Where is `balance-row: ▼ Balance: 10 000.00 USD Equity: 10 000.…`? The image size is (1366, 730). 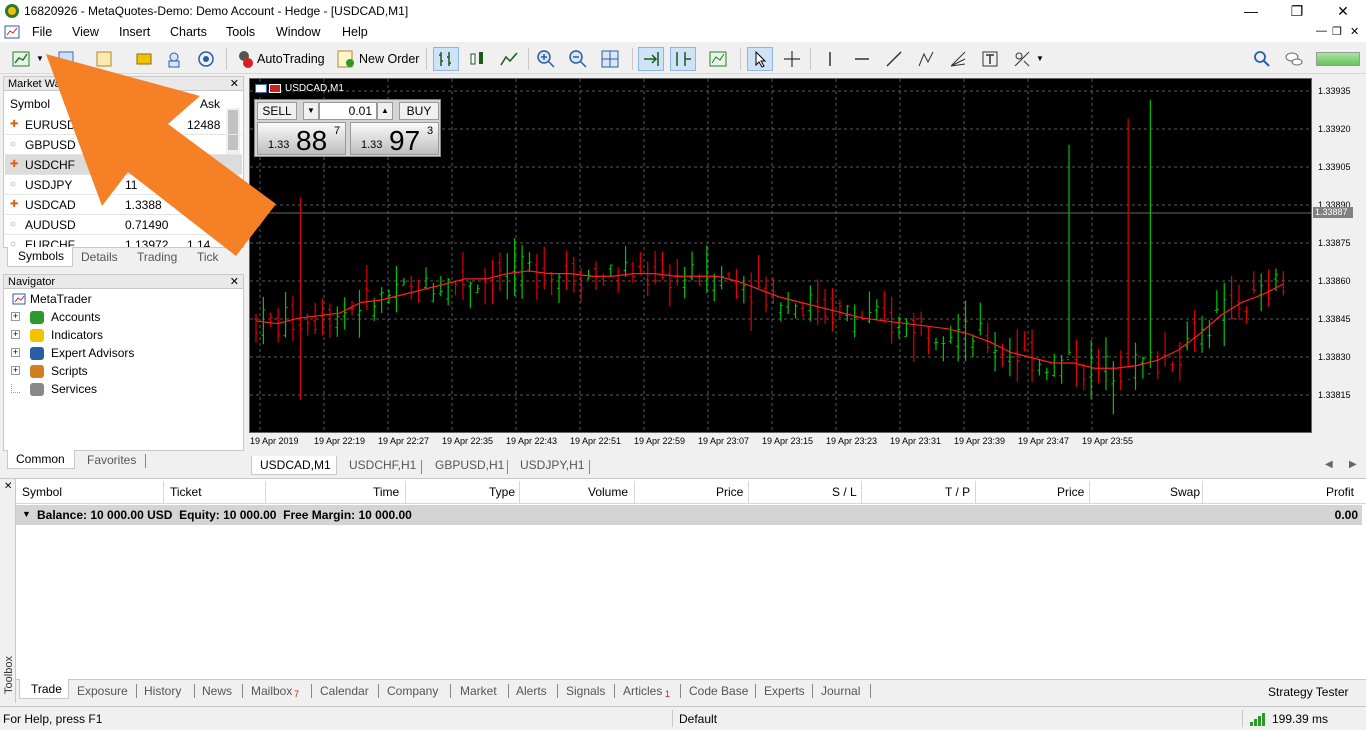 balance-row: ▼ Balance: 10 000.00 USD Equity: 10 000.… is located at coordinates (689, 515).